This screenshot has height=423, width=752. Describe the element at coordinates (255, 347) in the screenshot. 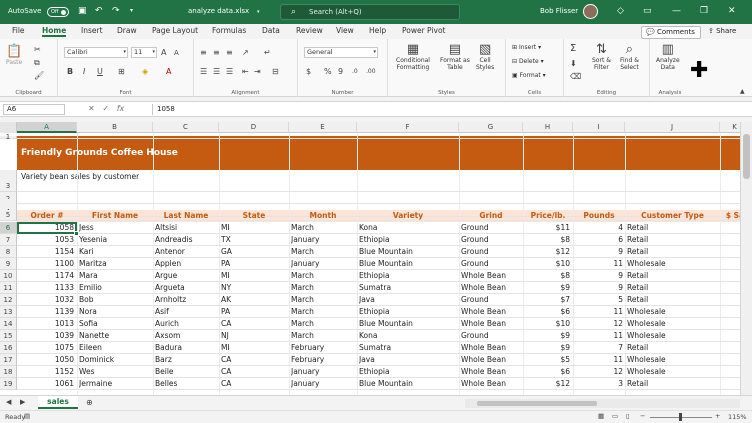

I see `table-cell: MI` at that location.